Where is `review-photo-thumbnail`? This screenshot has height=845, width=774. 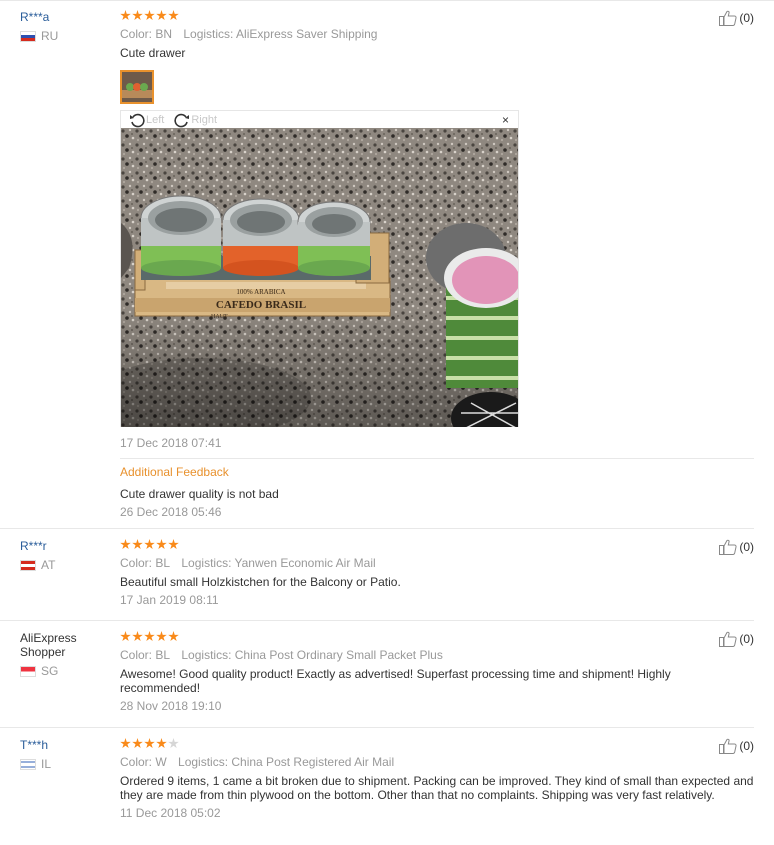
review-photo-thumbnail is located at coordinates (137, 87).